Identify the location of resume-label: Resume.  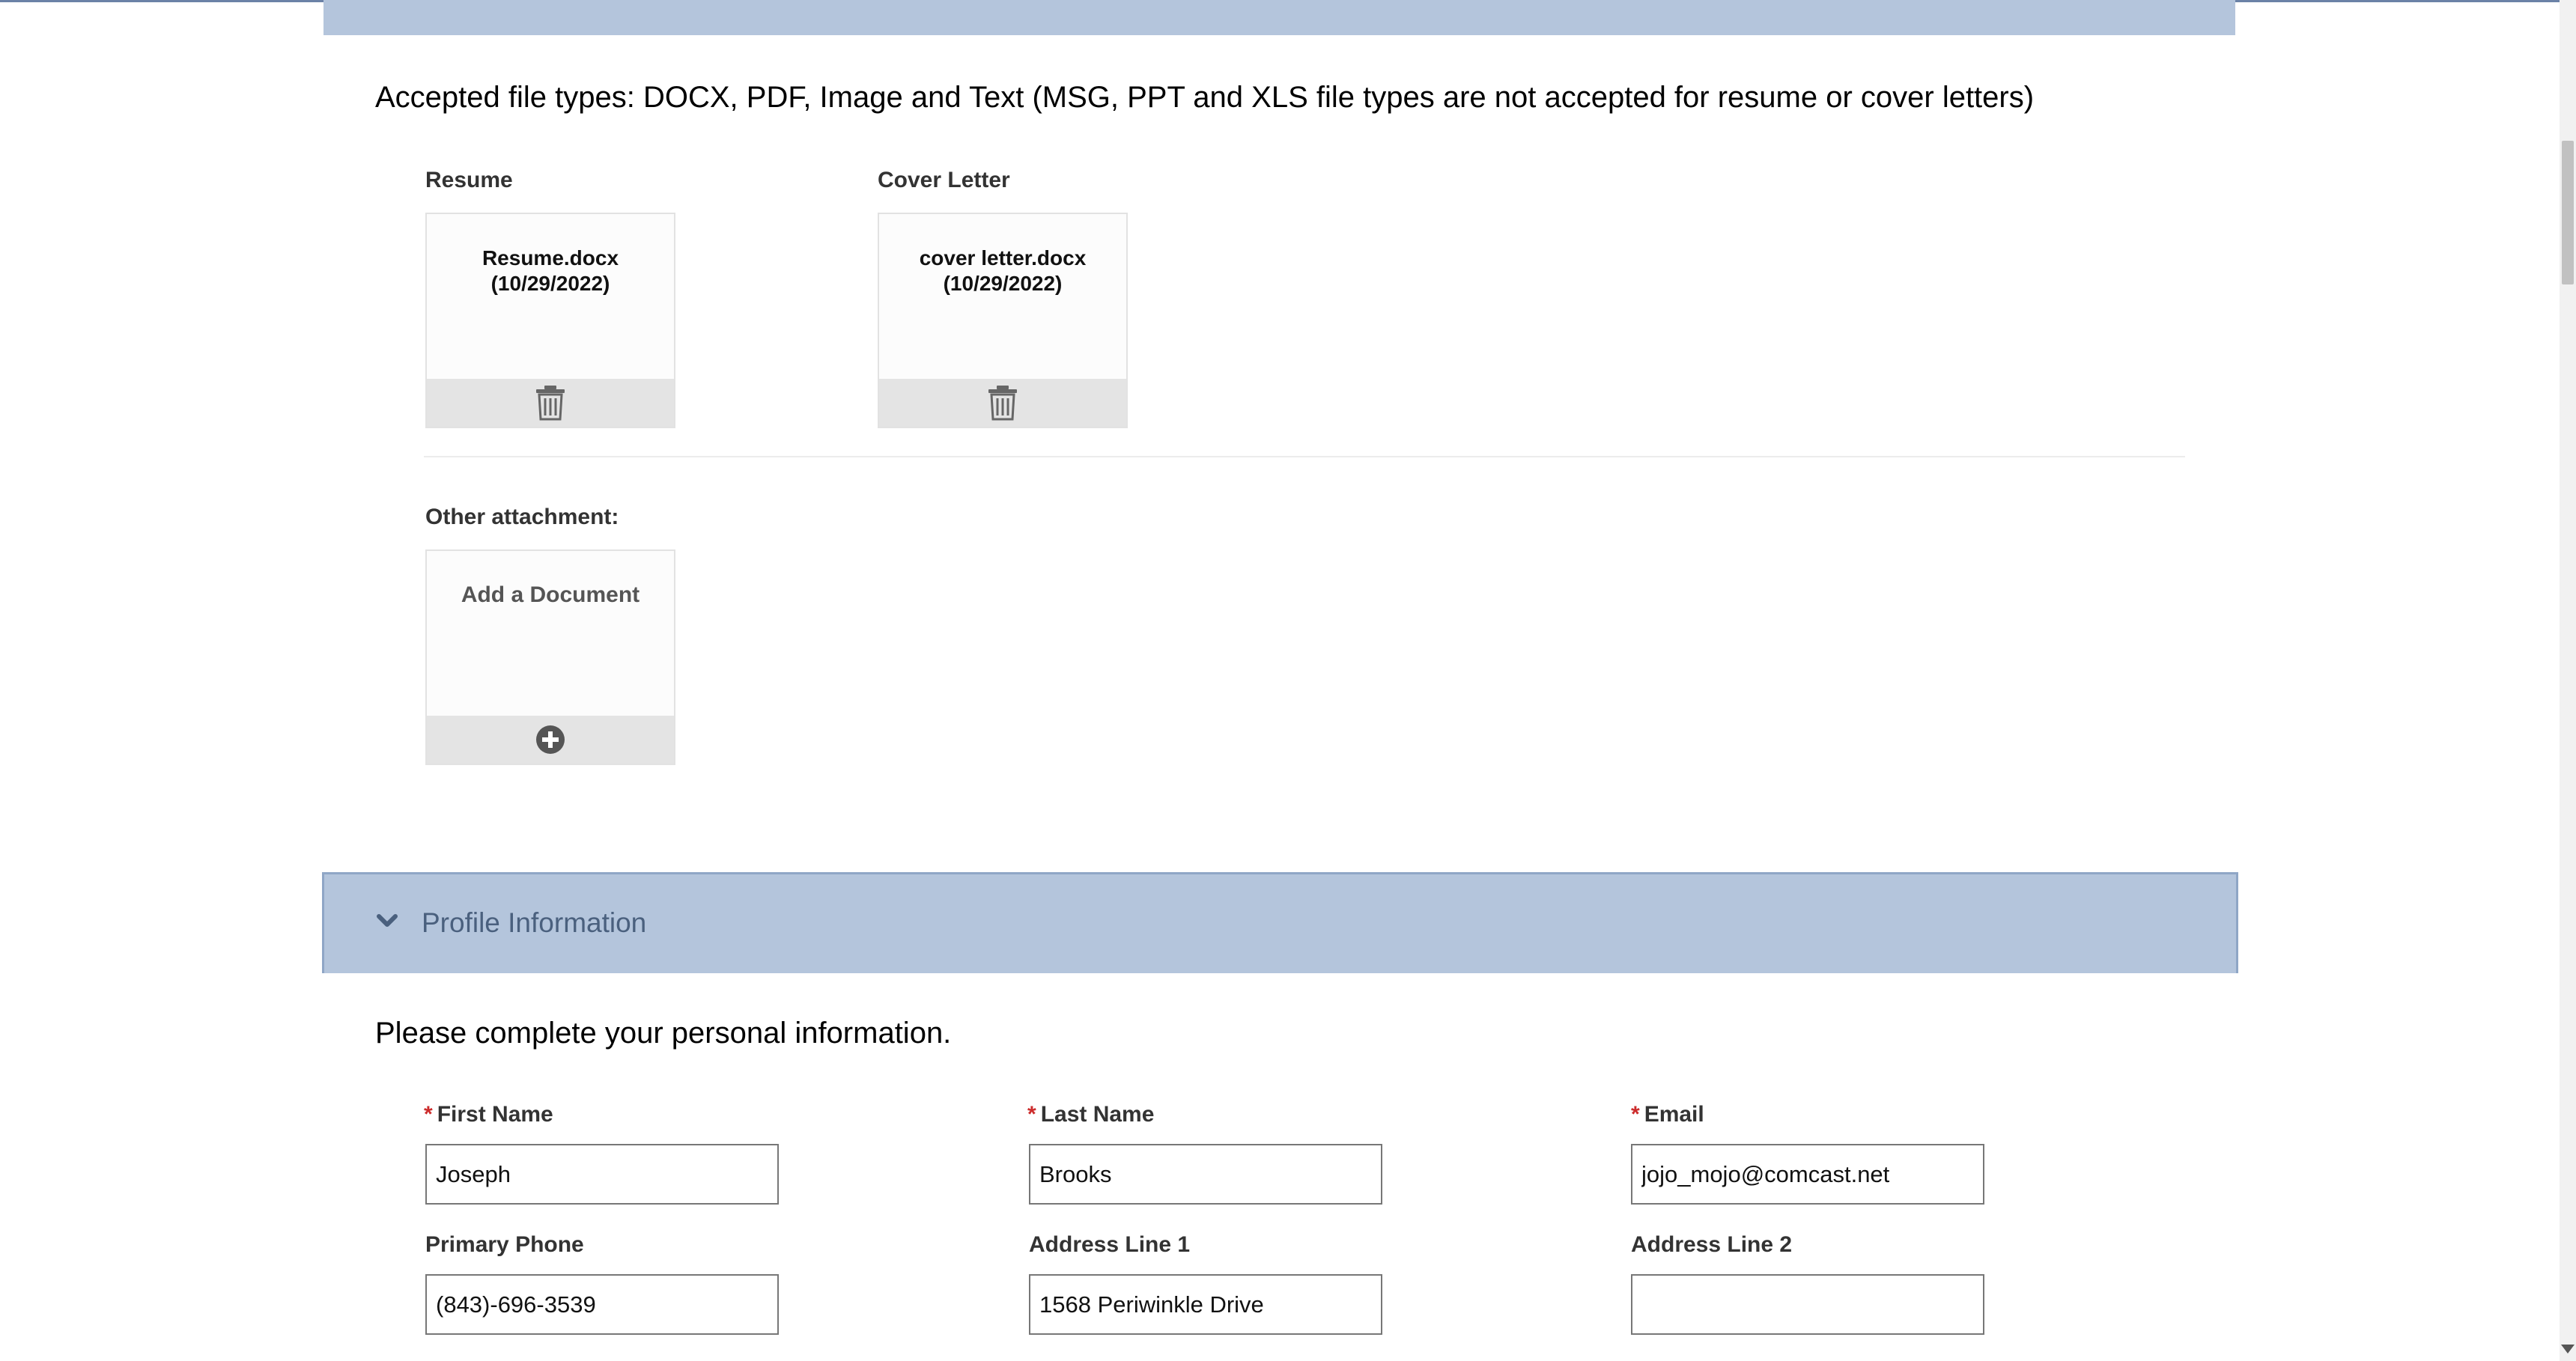
(469, 180).